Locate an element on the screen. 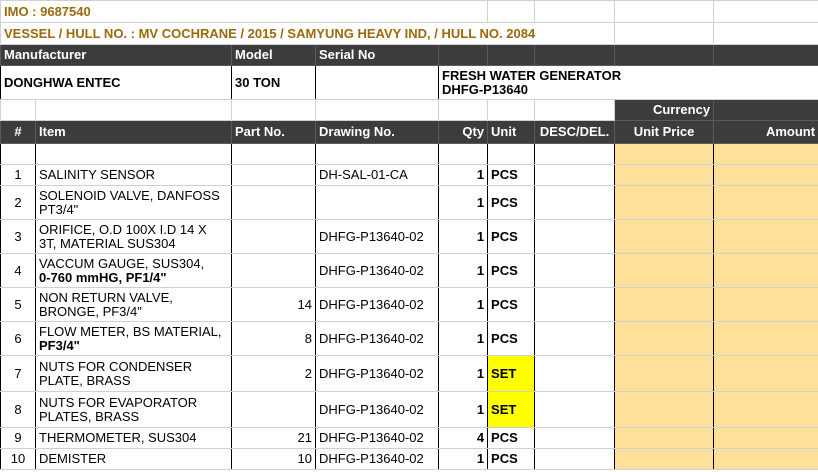 Image resolution: width=818 pixels, height=472 pixels. row-number: 6 is located at coordinates (18, 338).